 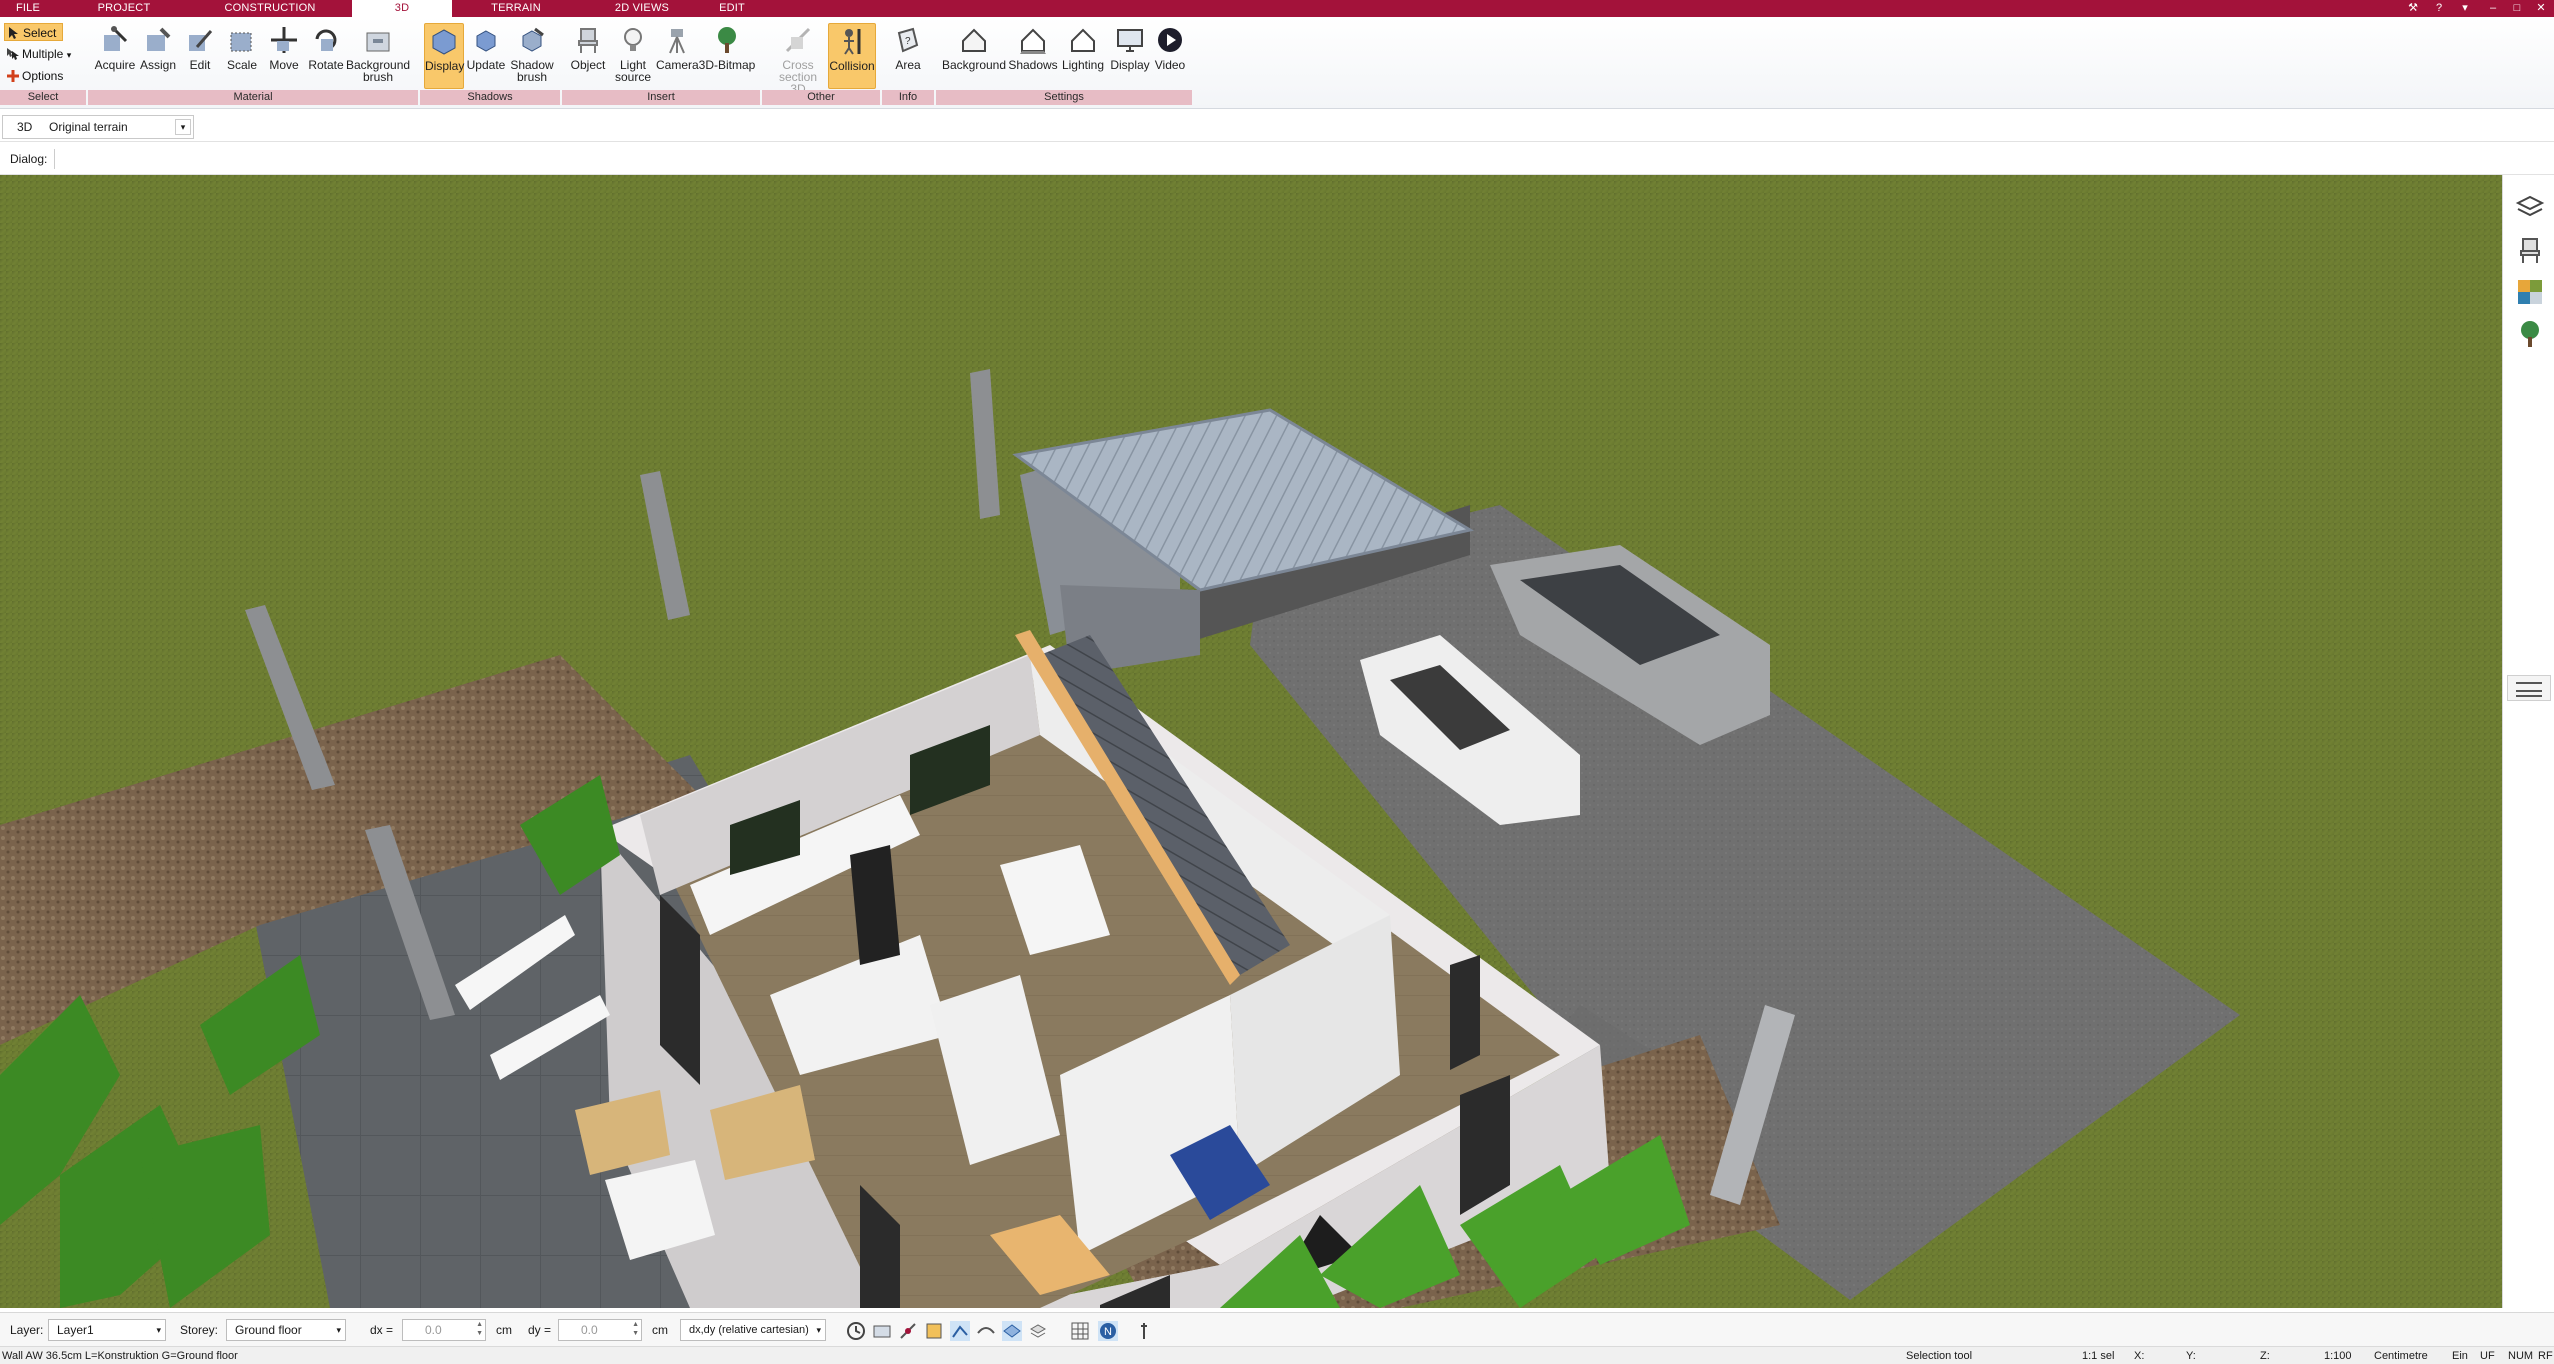 I want to click on rotate-label: Rotate, so click(x=326, y=65).